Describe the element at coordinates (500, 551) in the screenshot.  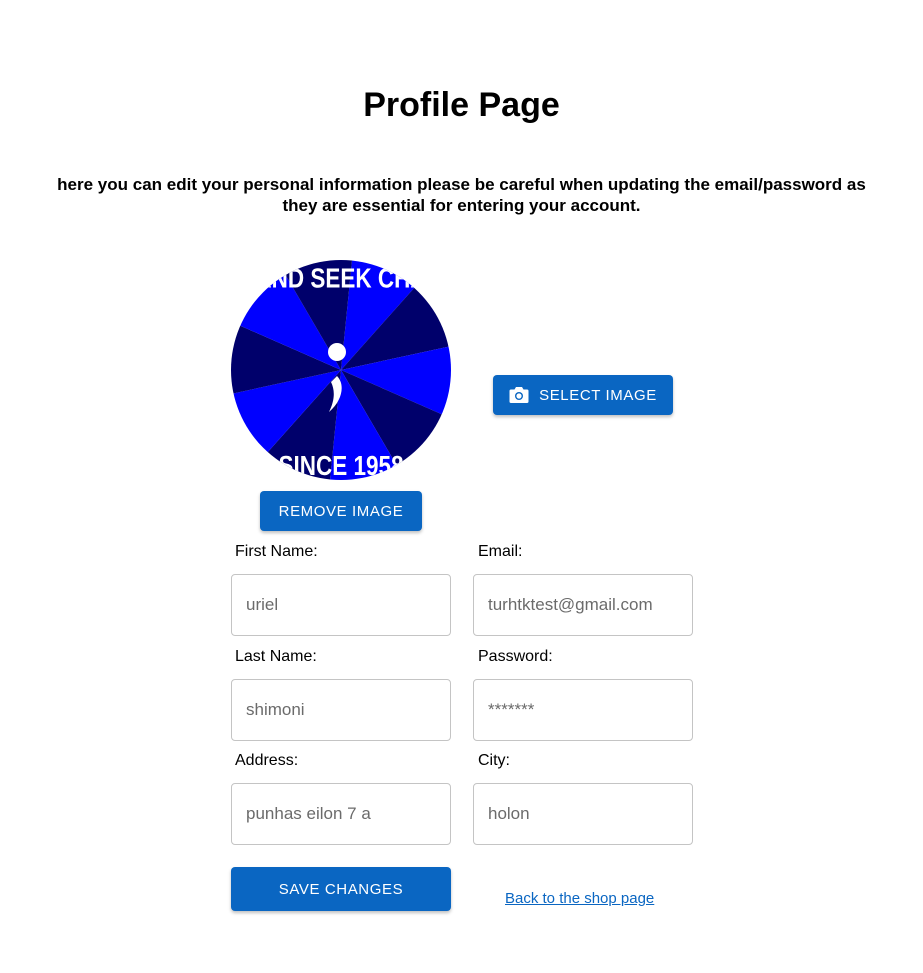
I see `email-label: Email:` at that location.